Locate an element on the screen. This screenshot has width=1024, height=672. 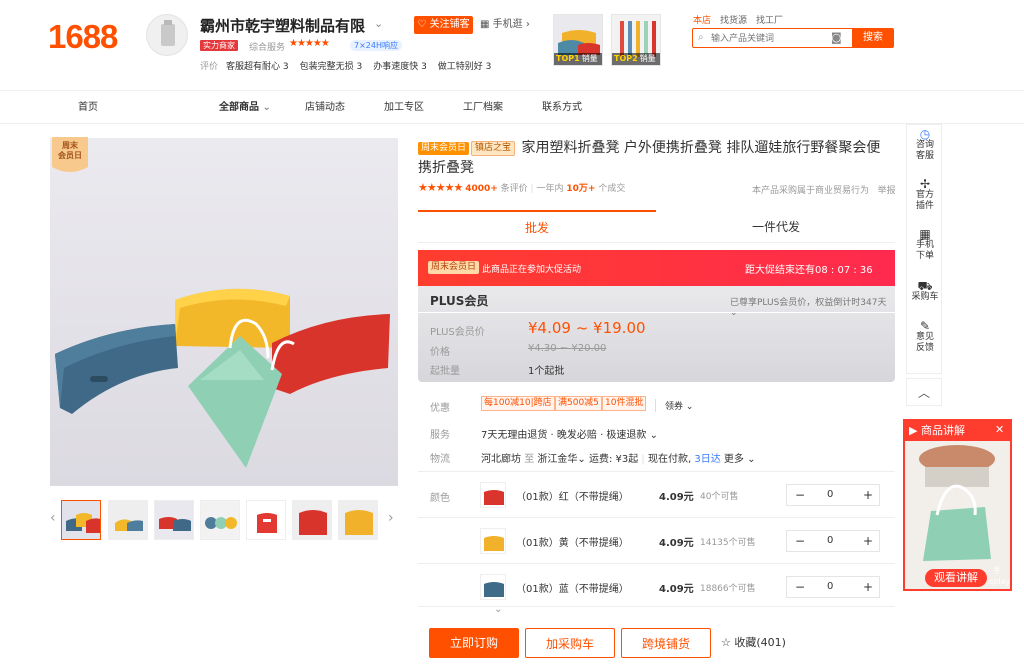
nav-factory: 工厂档案 is located at coordinates (483, 105).